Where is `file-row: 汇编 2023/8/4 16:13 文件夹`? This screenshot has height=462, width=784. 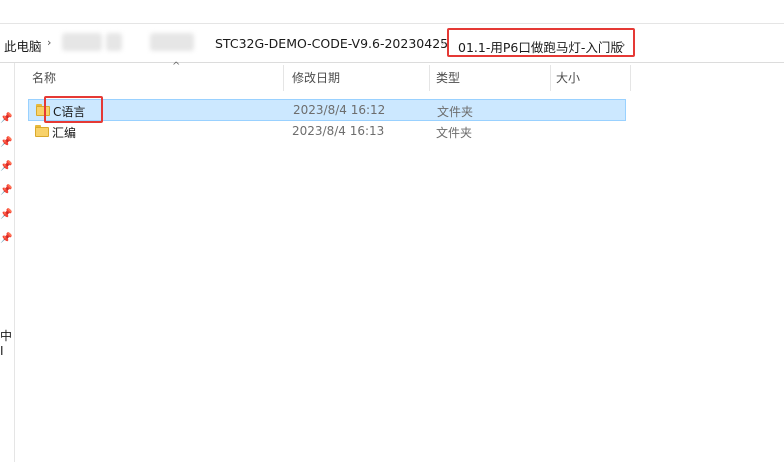 file-row: 汇编 2023/8/4 16:13 文件夹 is located at coordinates (327, 132).